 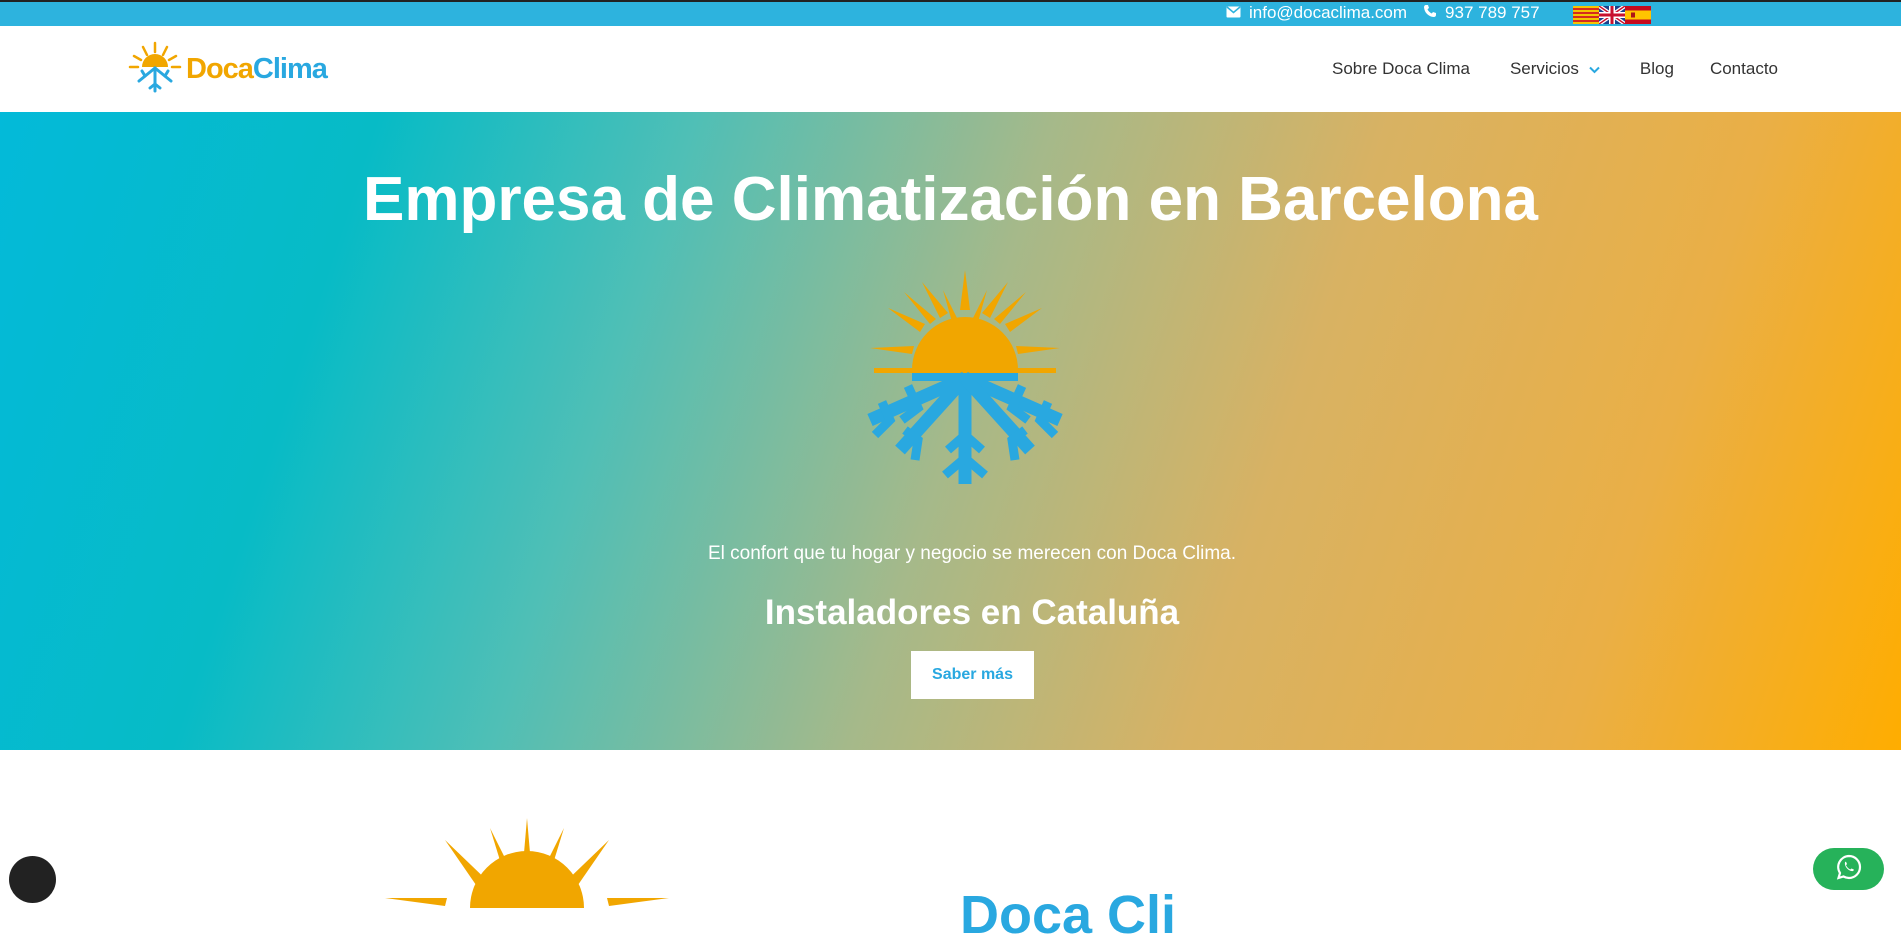 What do you see at coordinates (1328, 13) in the screenshot?
I see `email-text: info@docaclima.com` at bounding box center [1328, 13].